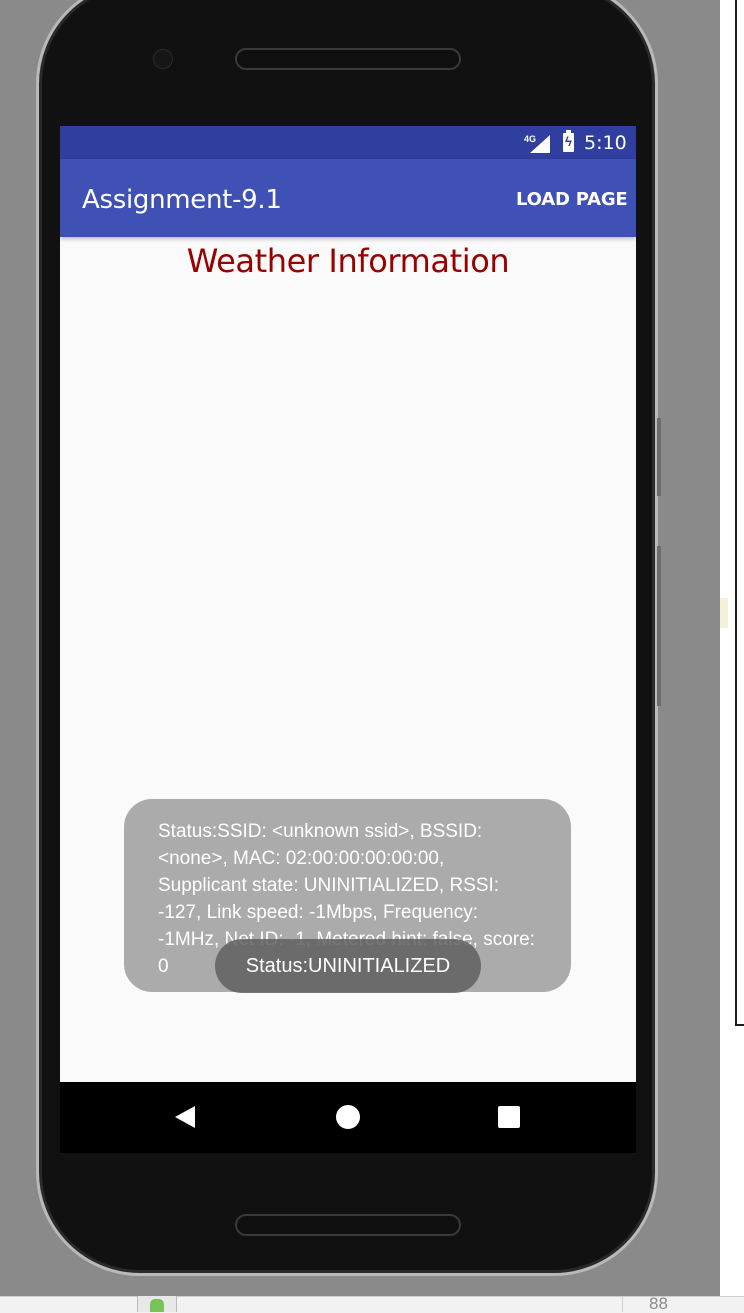 This screenshot has width=744, height=1313. Describe the element at coordinates (671, 1304) in the screenshot. I see `line-number: 88` at that location.